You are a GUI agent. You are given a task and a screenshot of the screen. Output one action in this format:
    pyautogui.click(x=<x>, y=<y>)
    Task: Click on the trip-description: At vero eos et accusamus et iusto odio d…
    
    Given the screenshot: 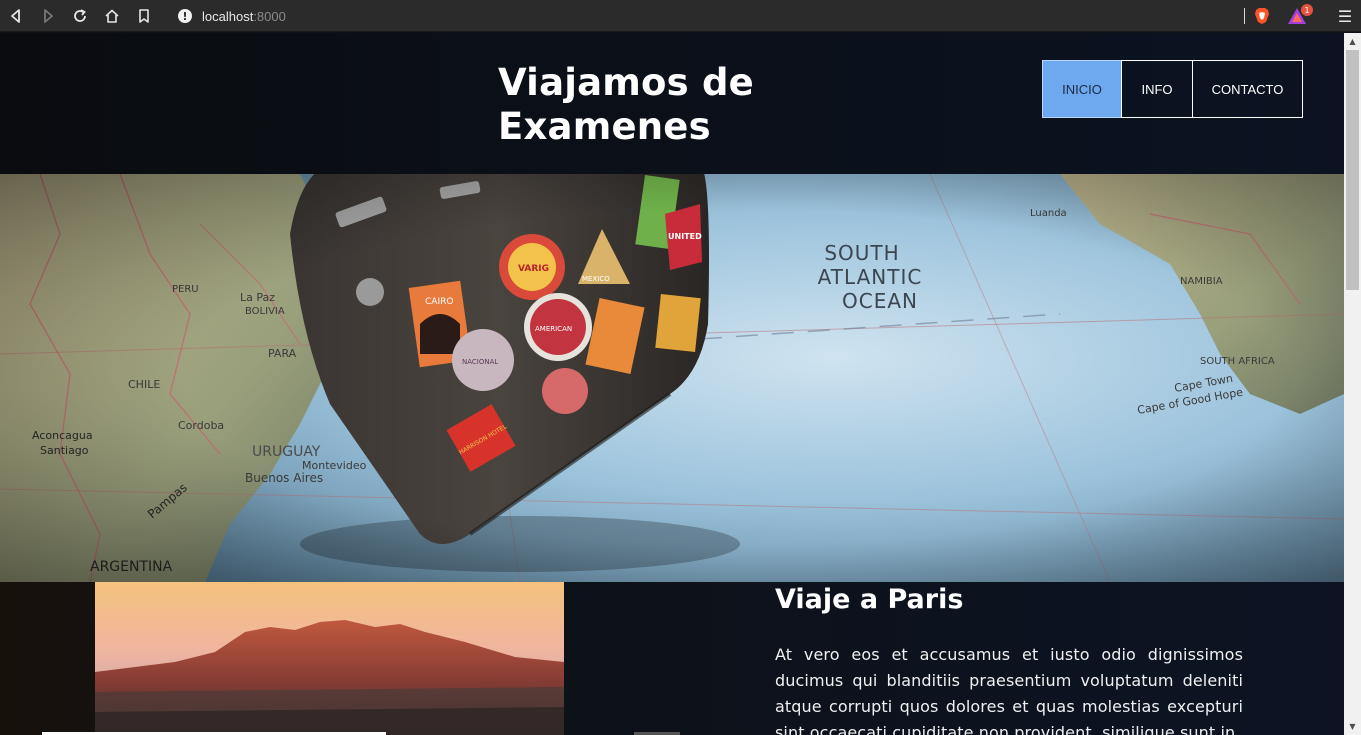 What is the action you would take?
    pyautogui.click(x=1009, y=690)
    